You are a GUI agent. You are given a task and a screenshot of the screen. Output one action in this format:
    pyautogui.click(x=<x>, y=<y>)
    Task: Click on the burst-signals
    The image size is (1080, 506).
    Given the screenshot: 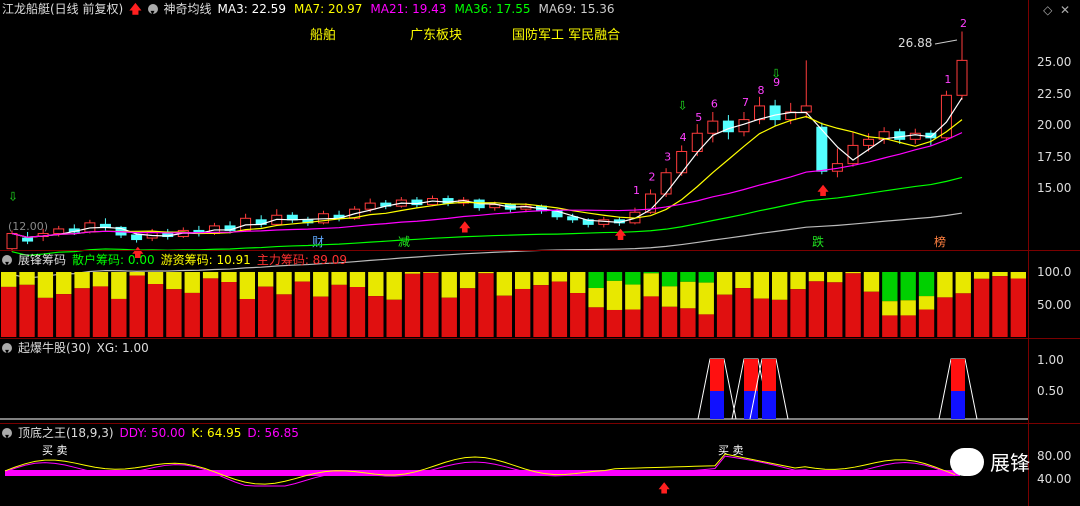 What is the action you would take?
    pyautogui.click(x=514, y=389)
    